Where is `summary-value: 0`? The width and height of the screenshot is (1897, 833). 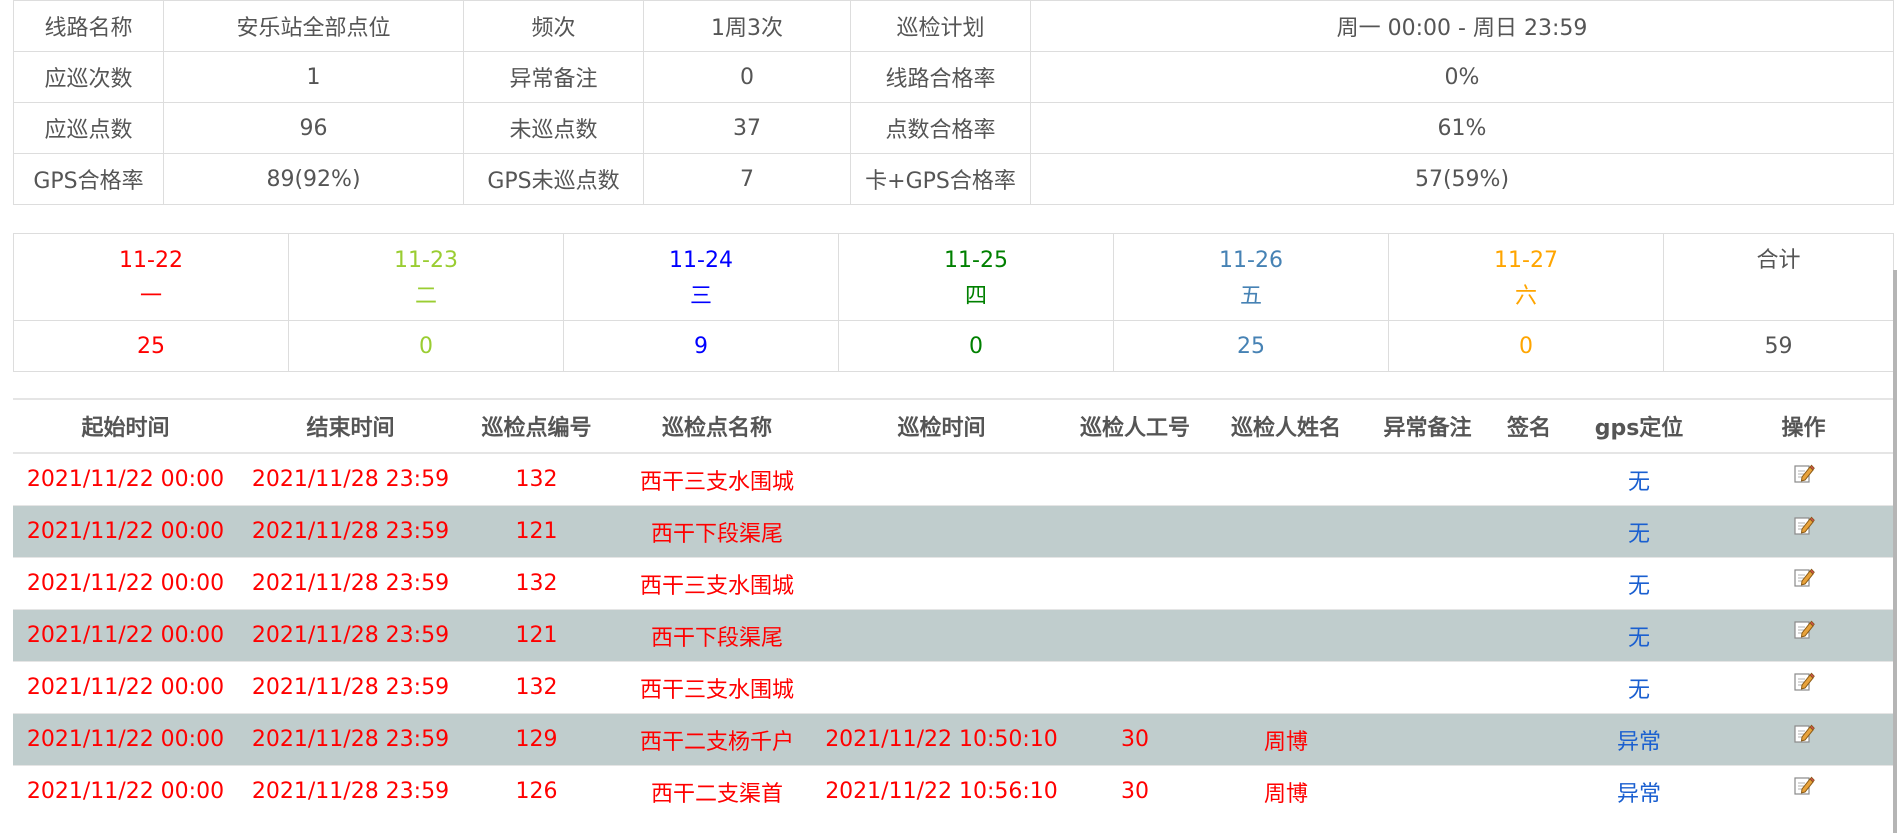 summary-value: 0 is located at coordinates (747, 77).